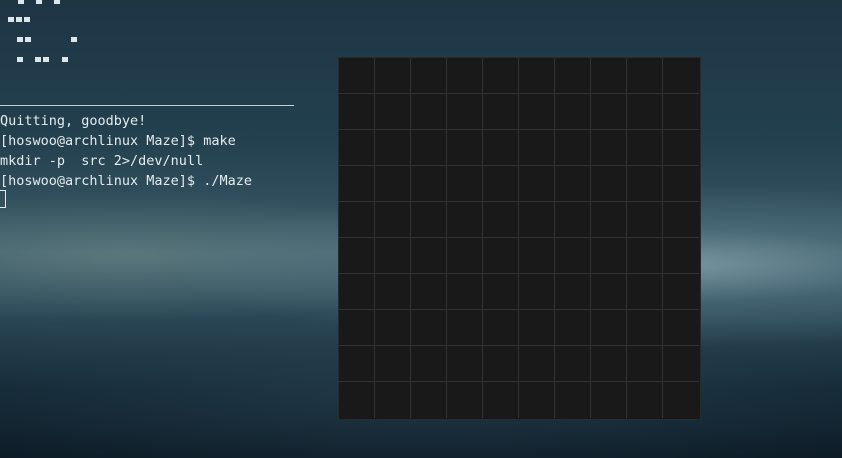 The height and width of the screenshot is (458, 842). What do you see at coordinates (3, 199) in the screenshot?
I see `terminal-cursor` at bounding box center [3, 199].